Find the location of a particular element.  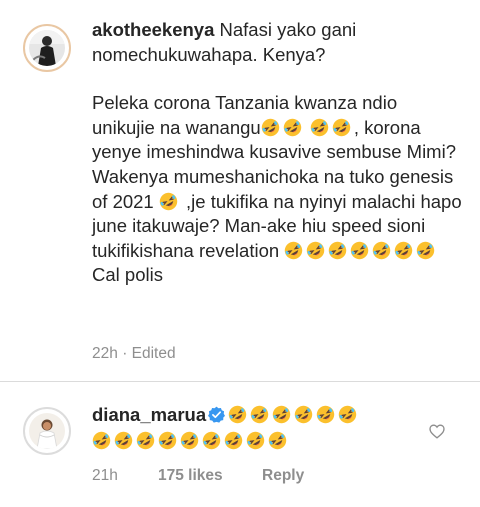

comment1-edited-label: Edited is located at coordinates (153, 353).